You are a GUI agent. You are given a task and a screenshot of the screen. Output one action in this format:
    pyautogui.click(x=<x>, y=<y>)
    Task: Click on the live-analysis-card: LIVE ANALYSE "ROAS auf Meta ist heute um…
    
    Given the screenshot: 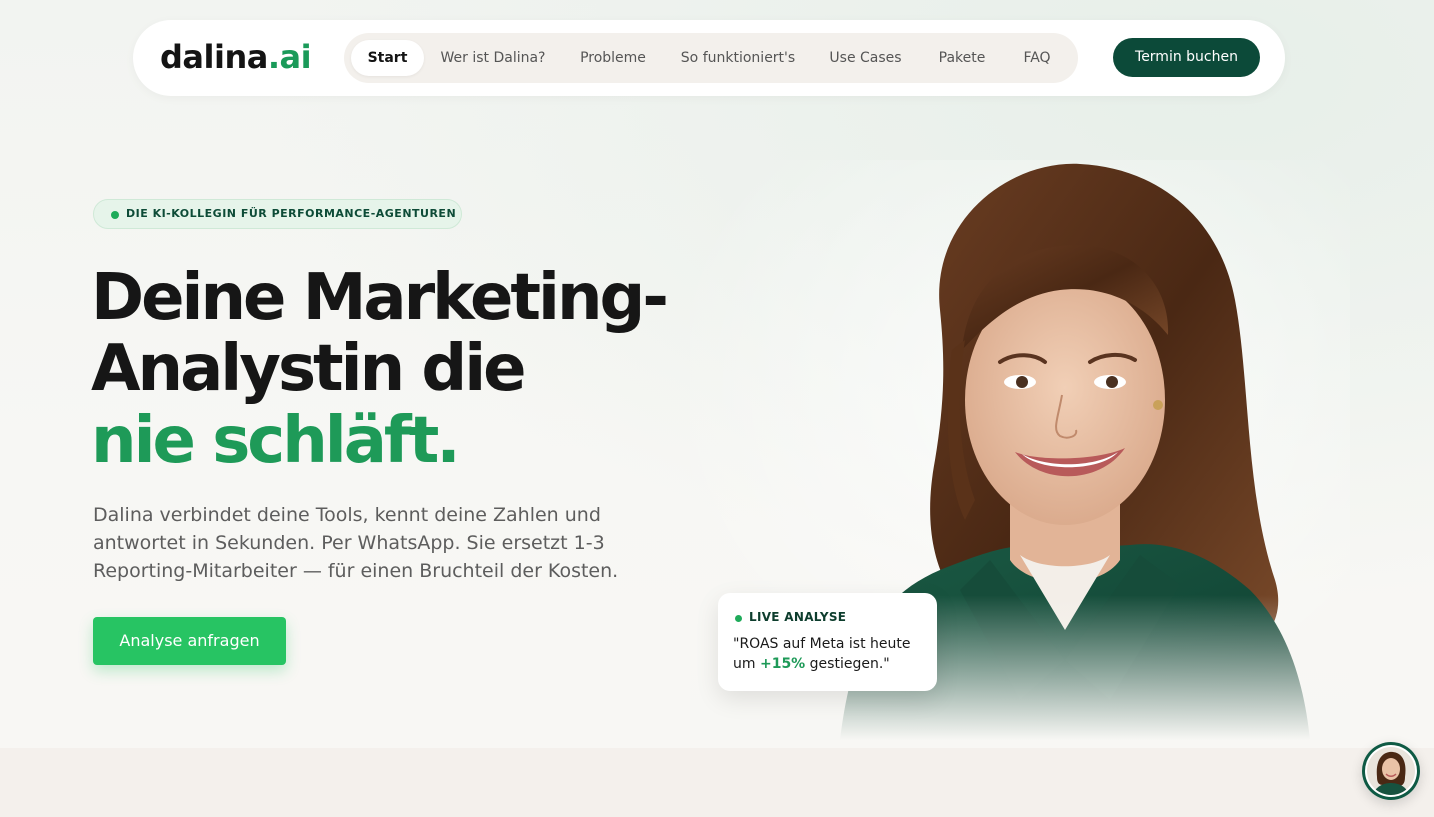 What is the action you would take?
    pyautogui.click(x=827, y=642)
    